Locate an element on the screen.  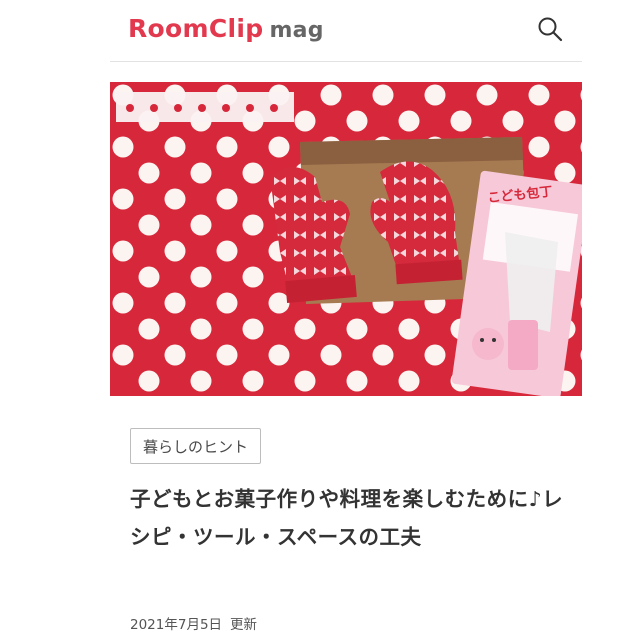
category-tag: 暮らしのヒント is located at coordinates (196, 446).